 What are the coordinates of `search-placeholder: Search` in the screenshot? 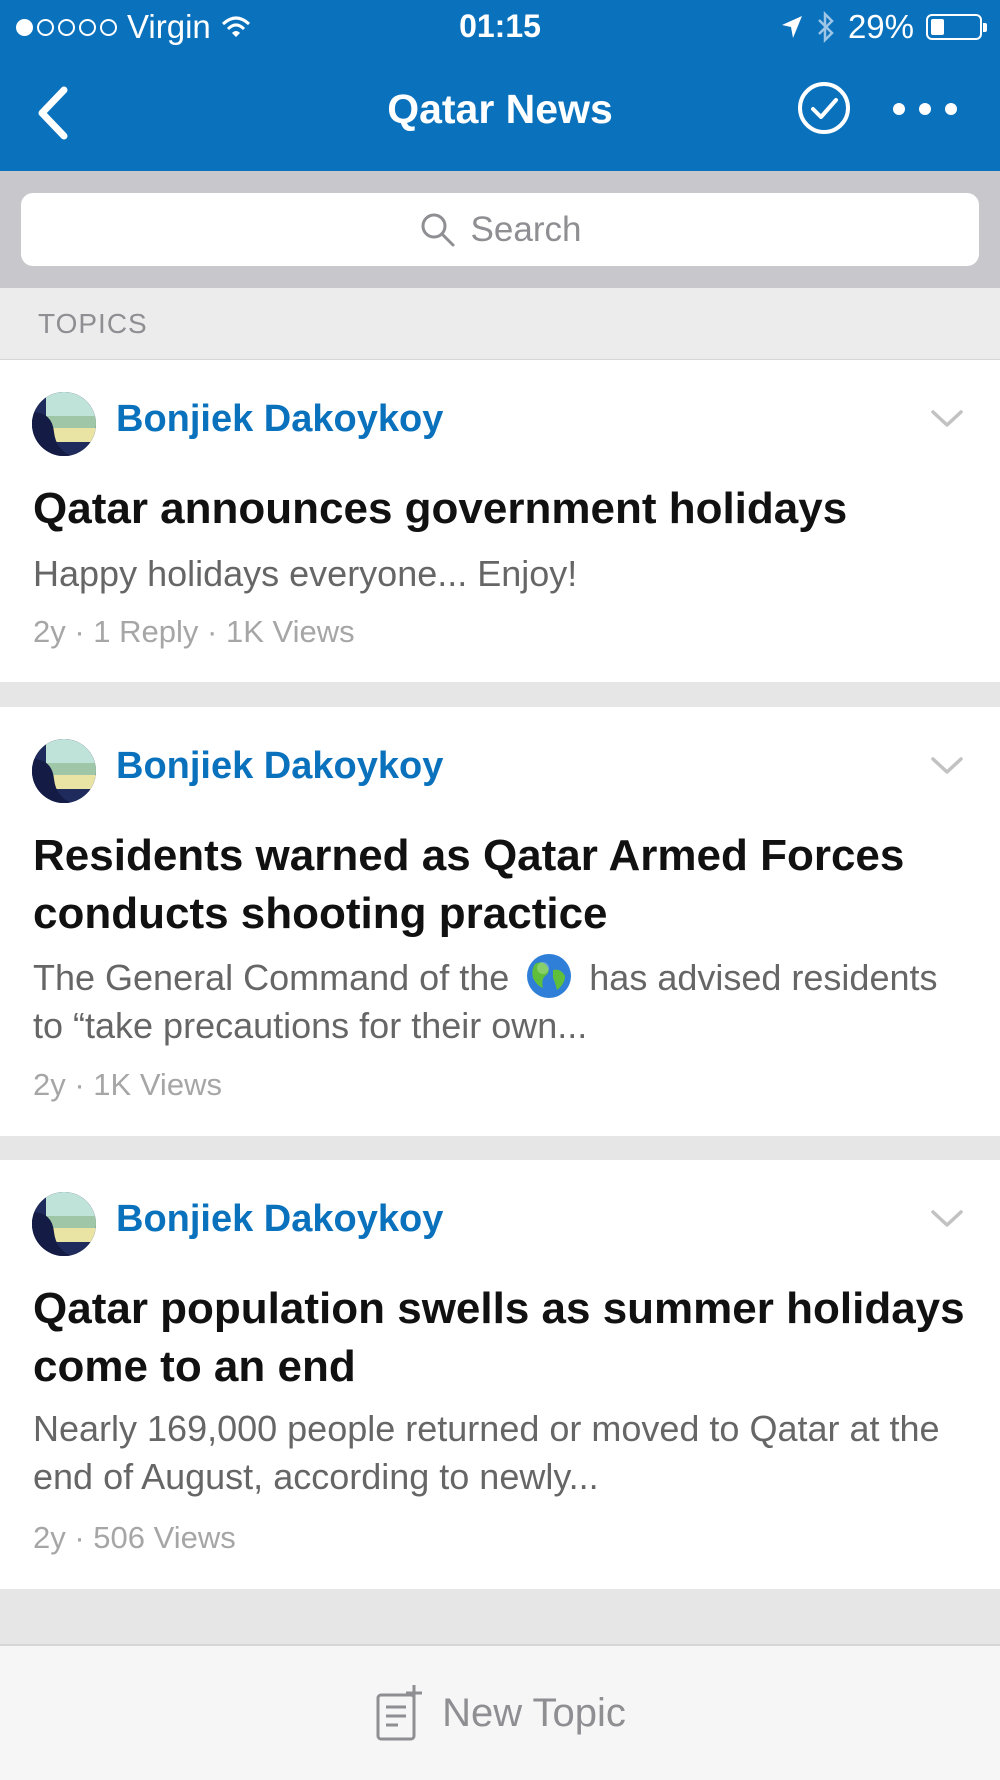 It's located at (526, 229).